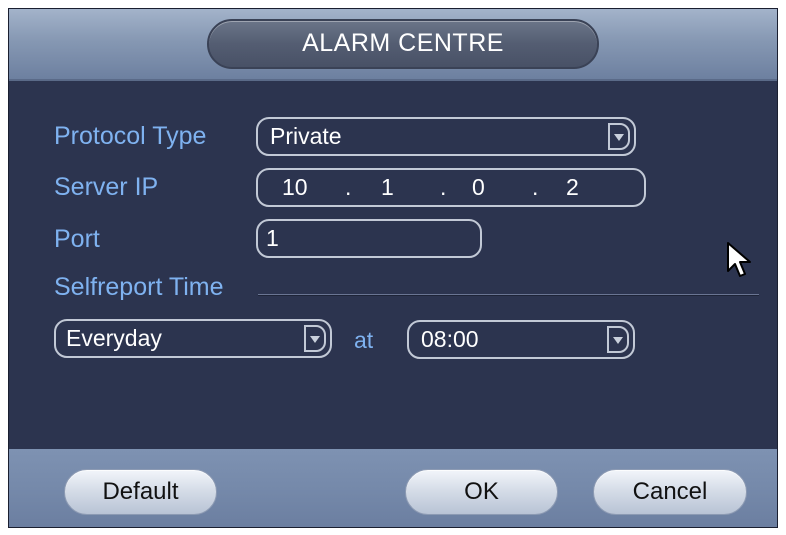 This screenshot has width=786, height=535. I want to click on ok-button: OK, so click(481, 492).